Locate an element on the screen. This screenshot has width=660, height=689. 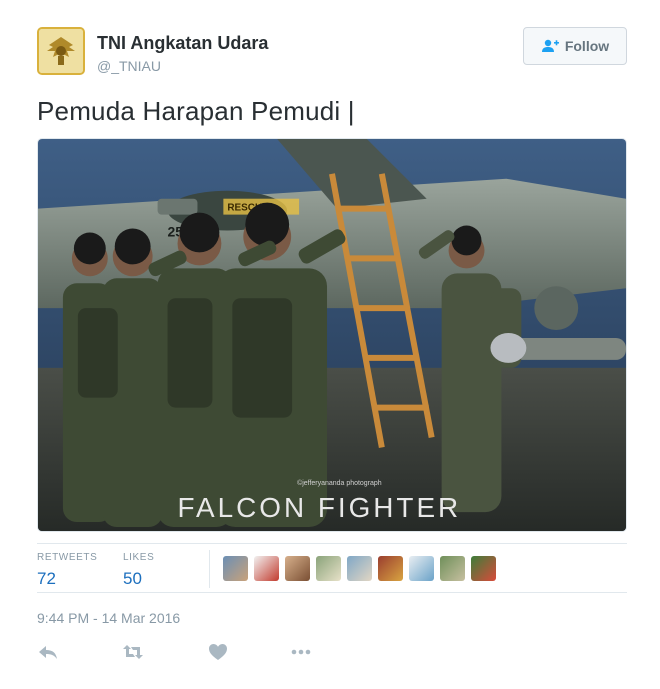
retweet-icon is located at coordinates (133, 652).